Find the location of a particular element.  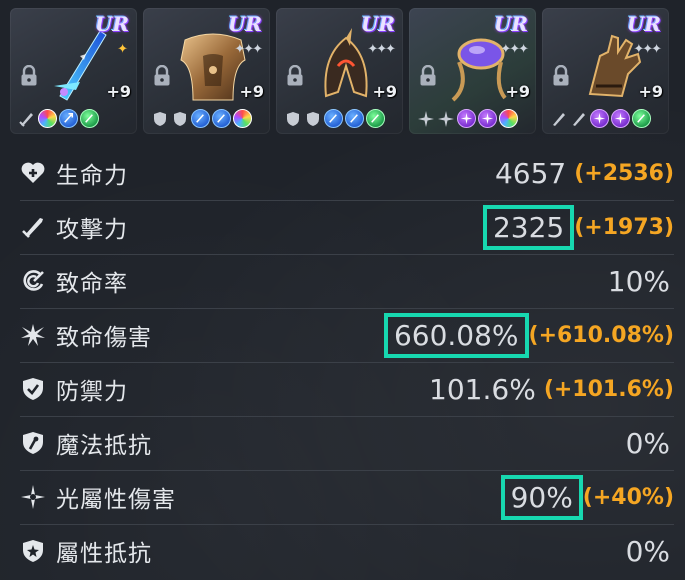

equipment-card-helmet: UR ✦✦✦ +9 is located at coordinates (339, 71).